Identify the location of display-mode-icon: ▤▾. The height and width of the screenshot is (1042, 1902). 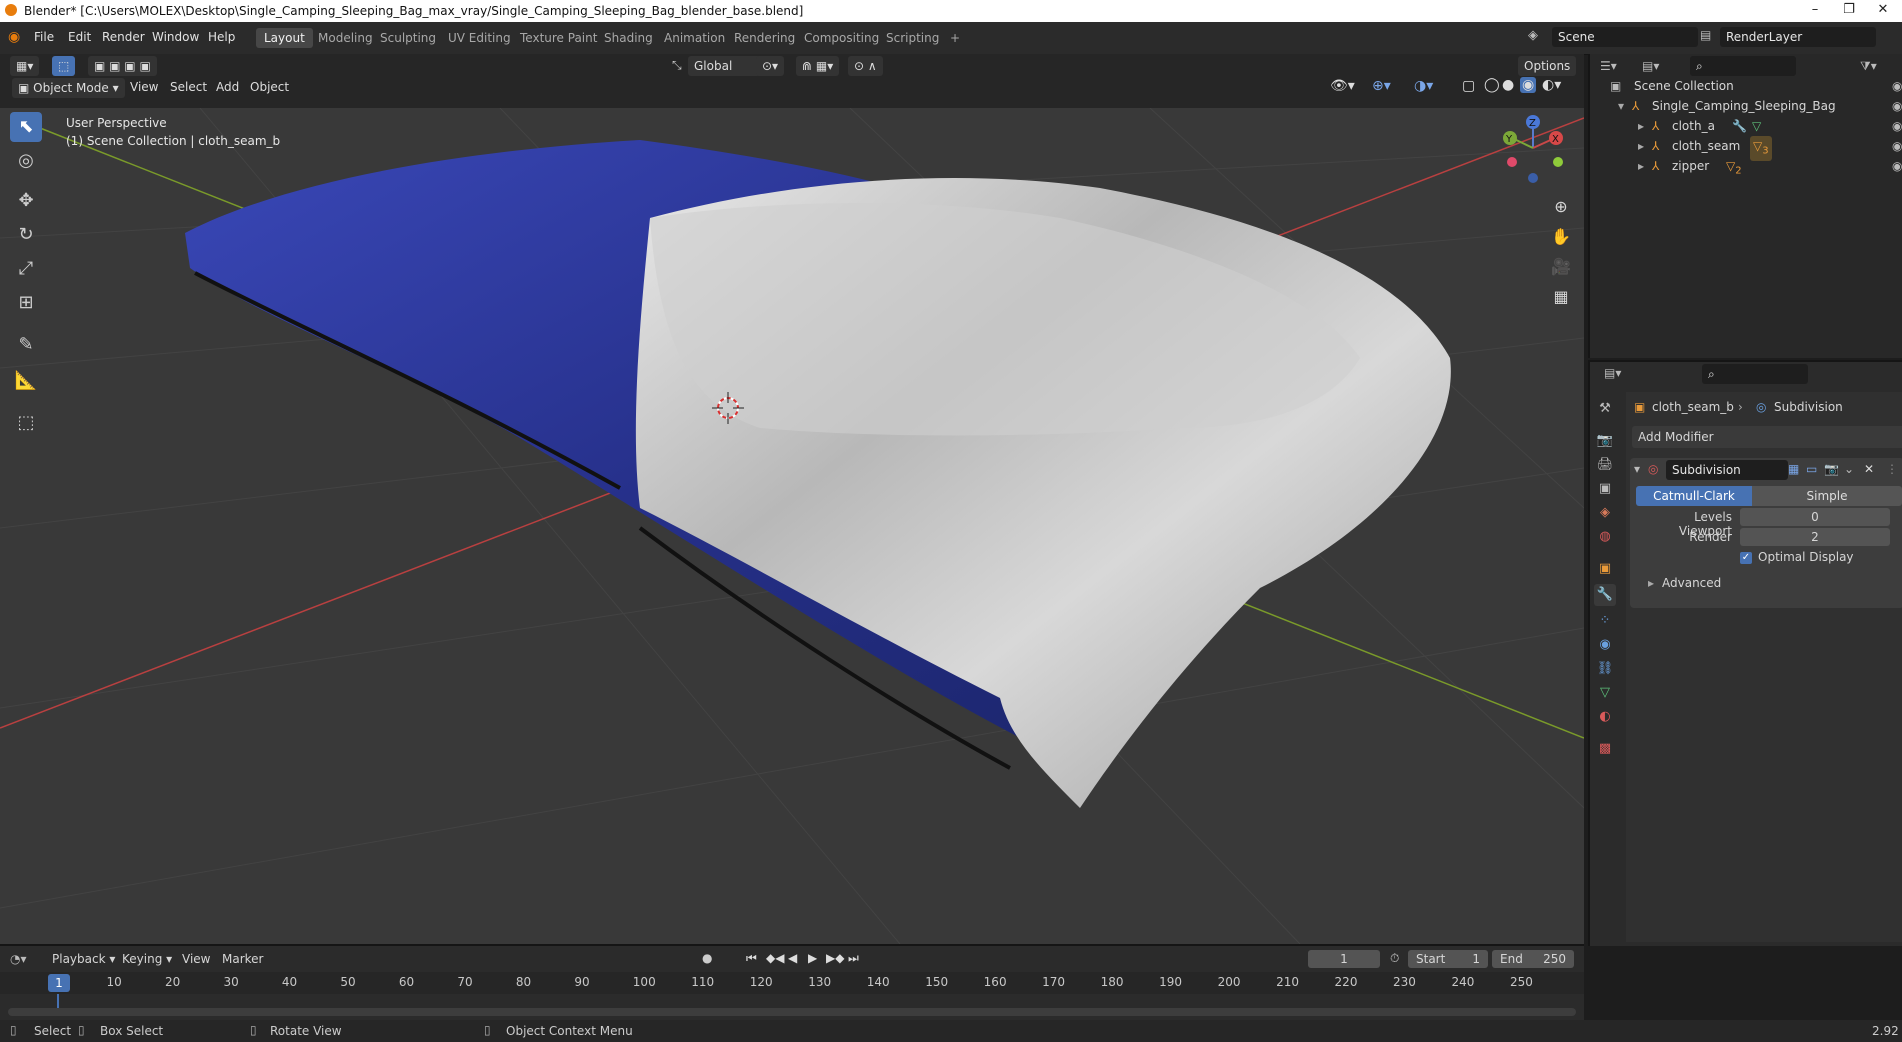
(1650, 66).